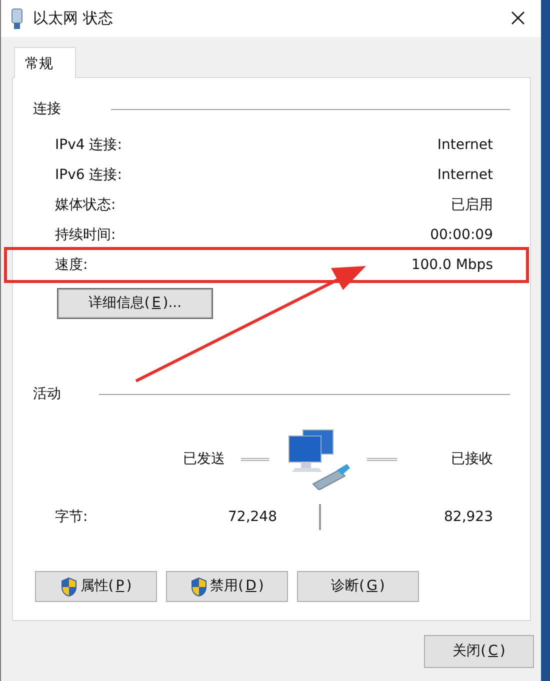 The height and width of the screenshot is (681, 550). What do you see at coordinates (252, 517) in the screenshot?
I see `sent-bytes: 72,248` at bounding box center [252, 517].